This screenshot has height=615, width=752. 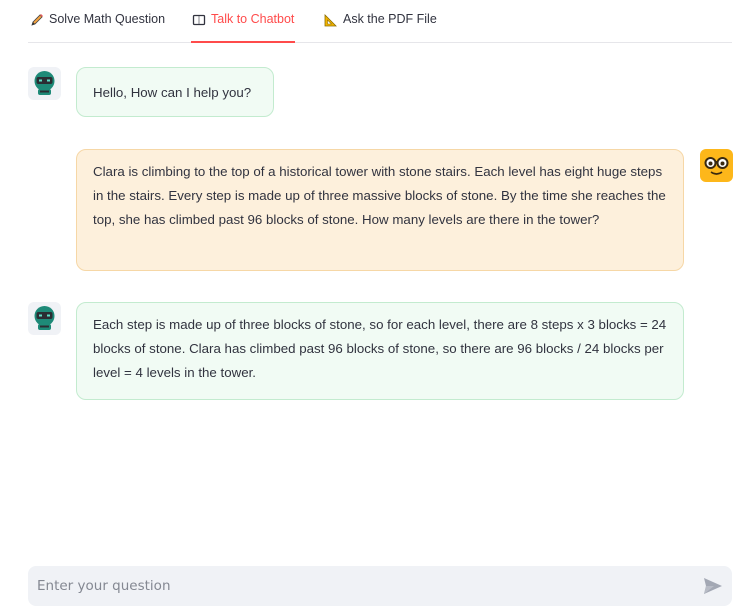 What do you see at coordinates (97, 27) in the screenshot?
I see `tab-solve-math-question: Solve Math Question` at bounding box center [97, 27].